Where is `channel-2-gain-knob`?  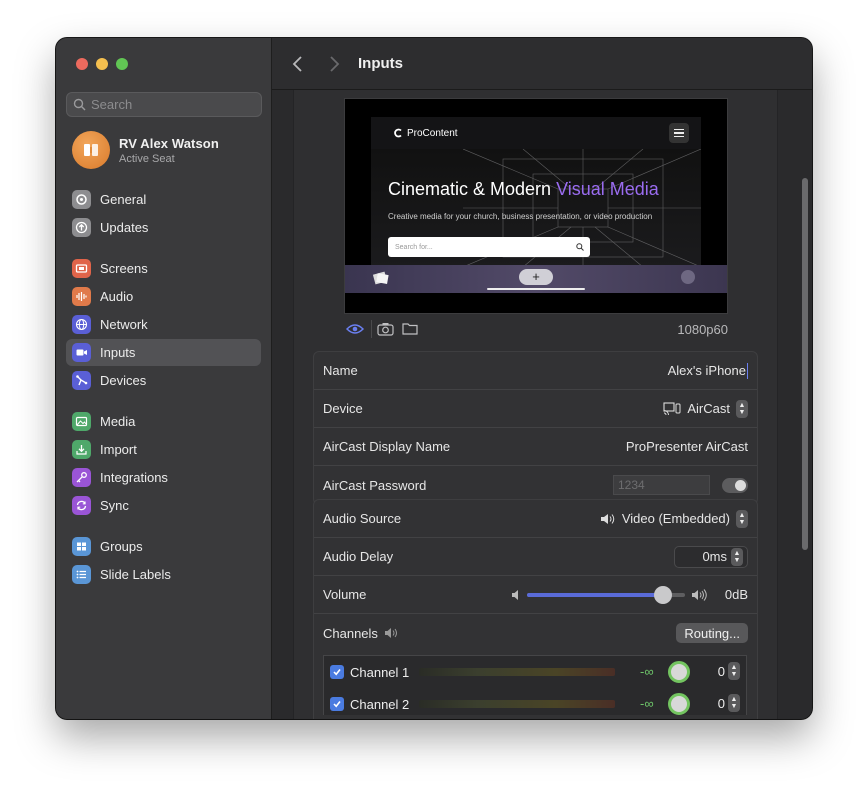
channel-2-gain-knob is located at coordinates (679, 704).